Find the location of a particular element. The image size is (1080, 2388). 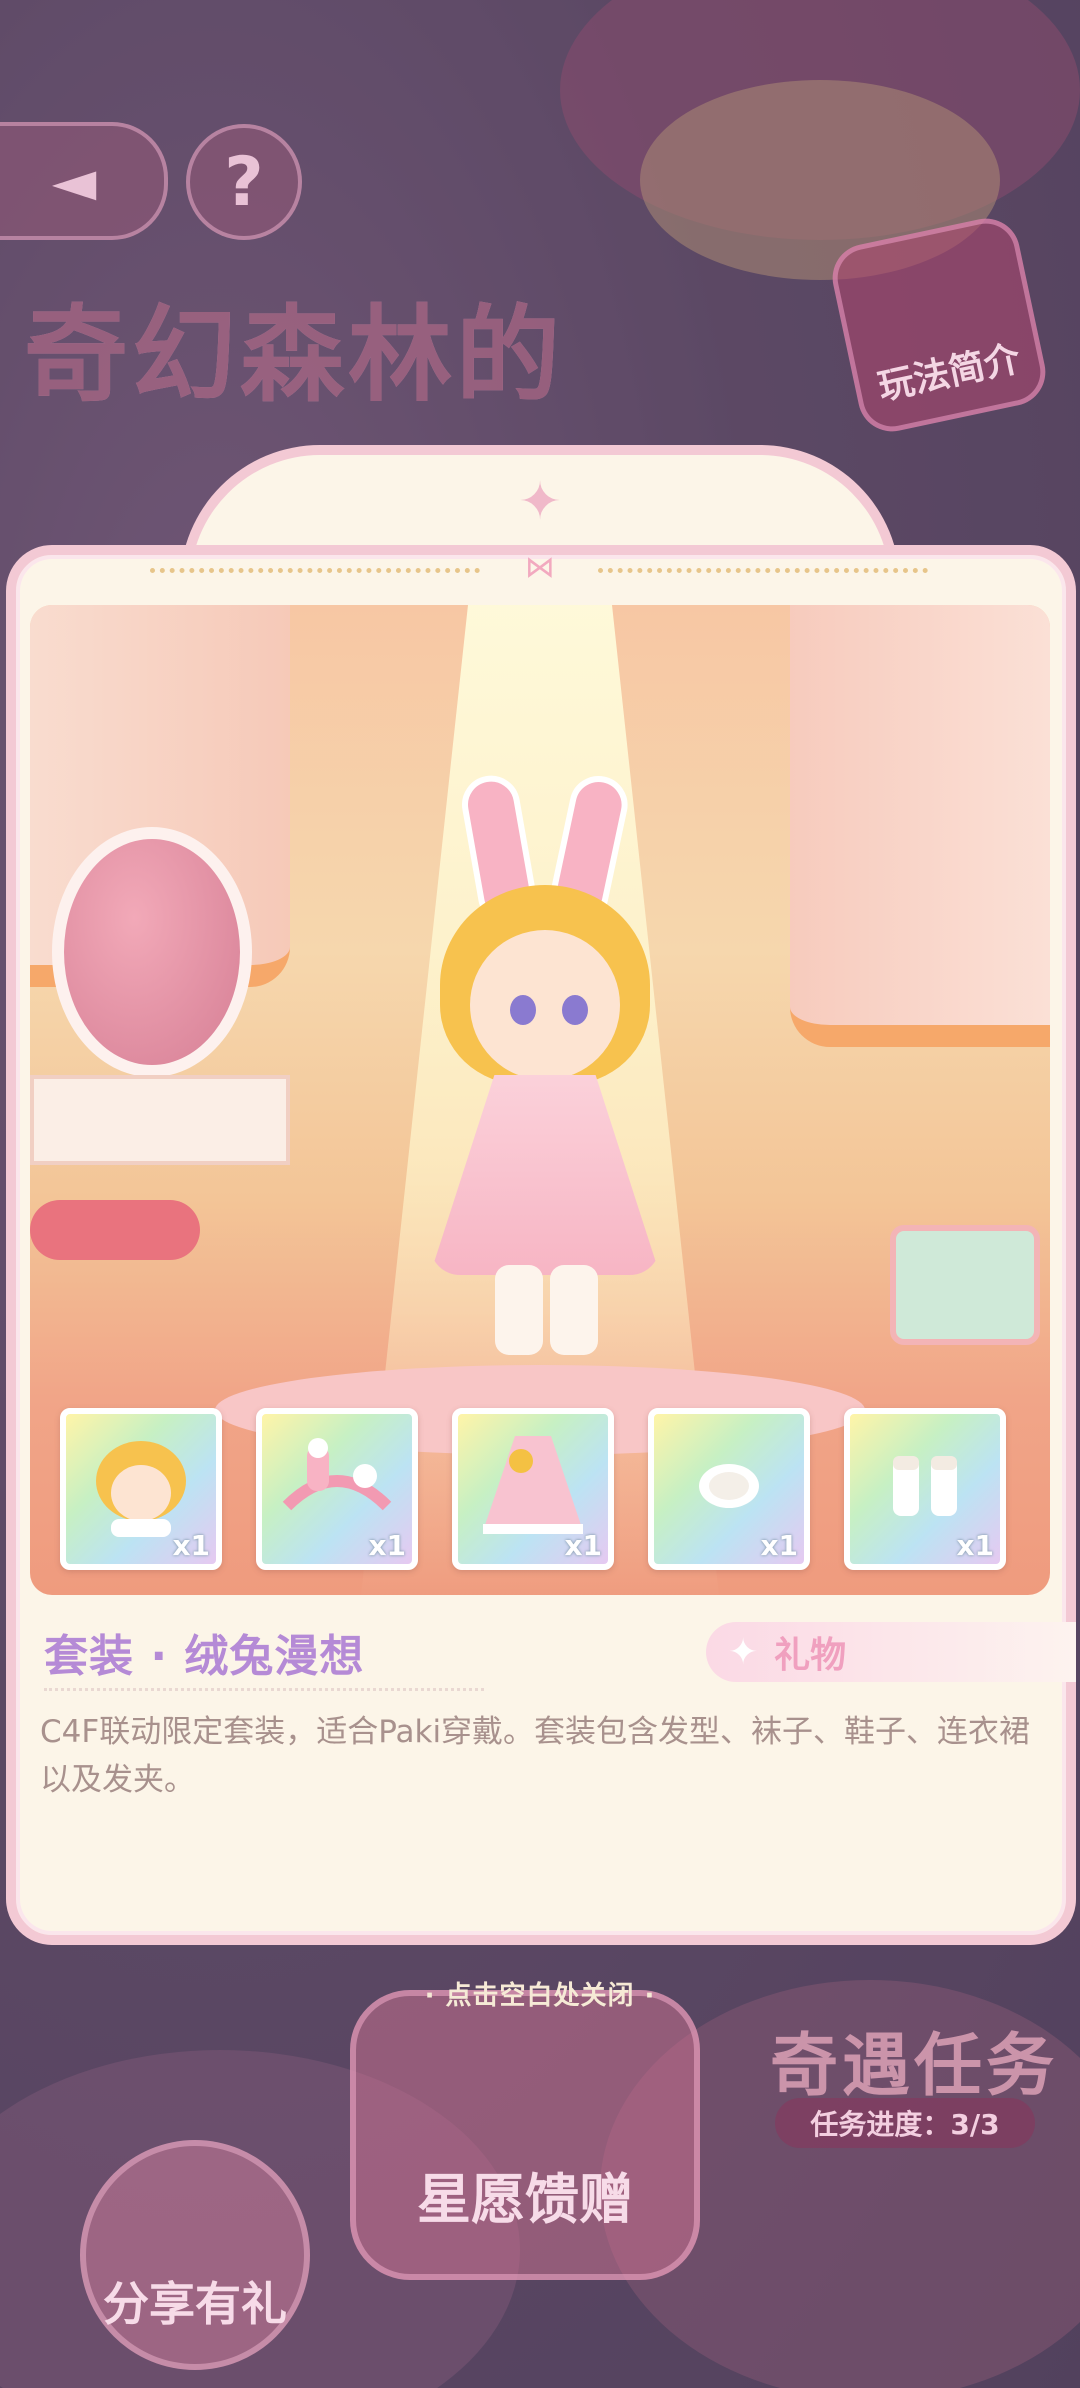

share-label: 分享有礼 is located at coordinates (195, 2304).